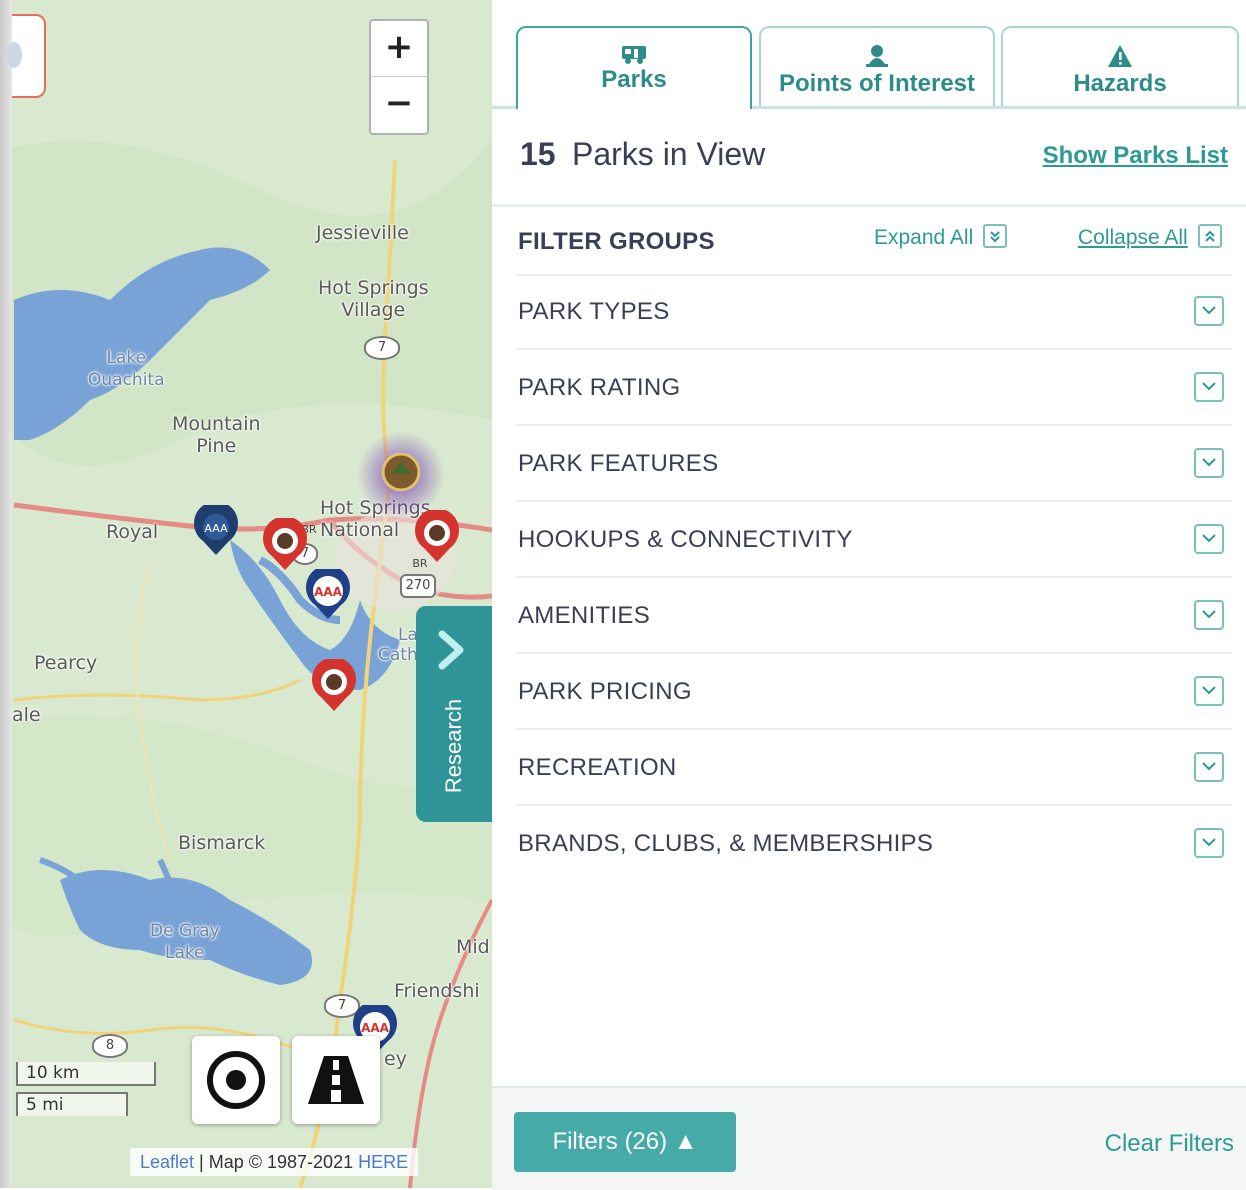 The width and height of the screenshot is (1246, 1190). I want to click on attribution-text: | Map © 1987-2021, so click(276, 1162).